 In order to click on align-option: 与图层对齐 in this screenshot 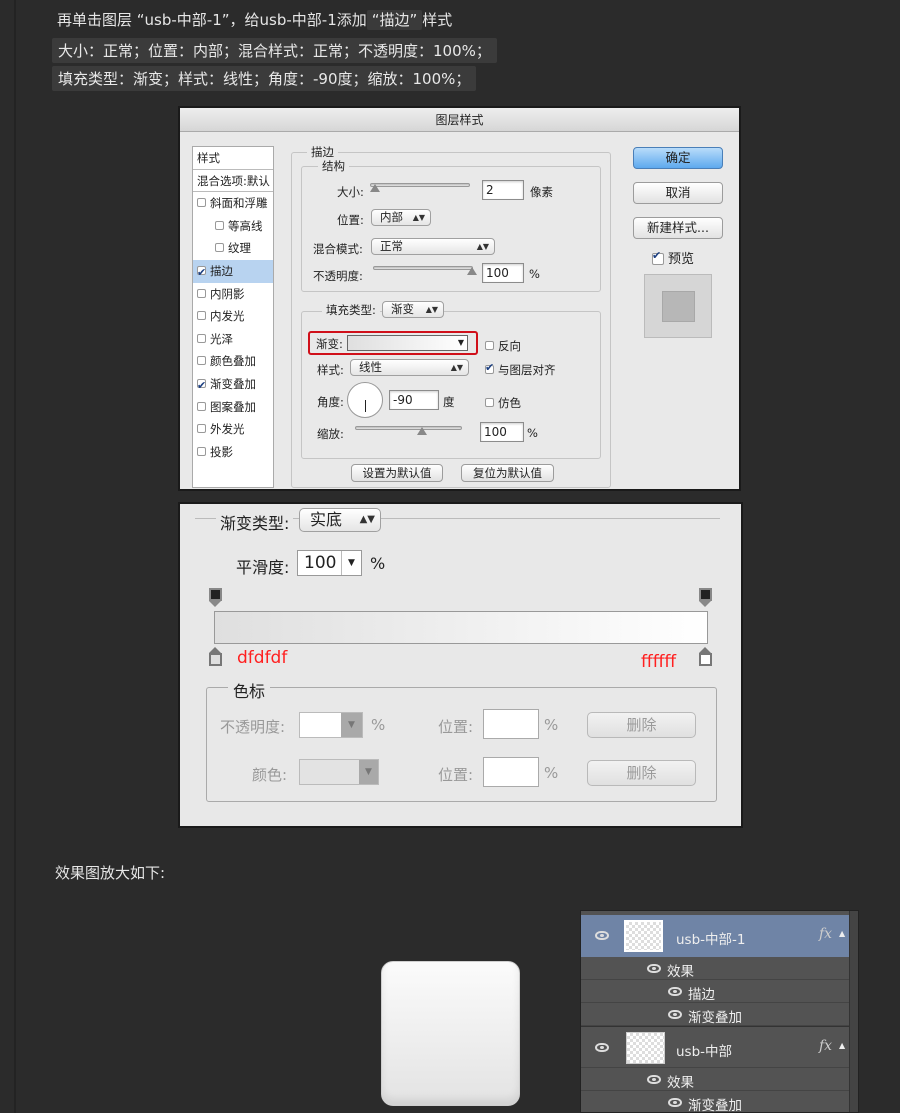, I will do `click(520, 369)`.